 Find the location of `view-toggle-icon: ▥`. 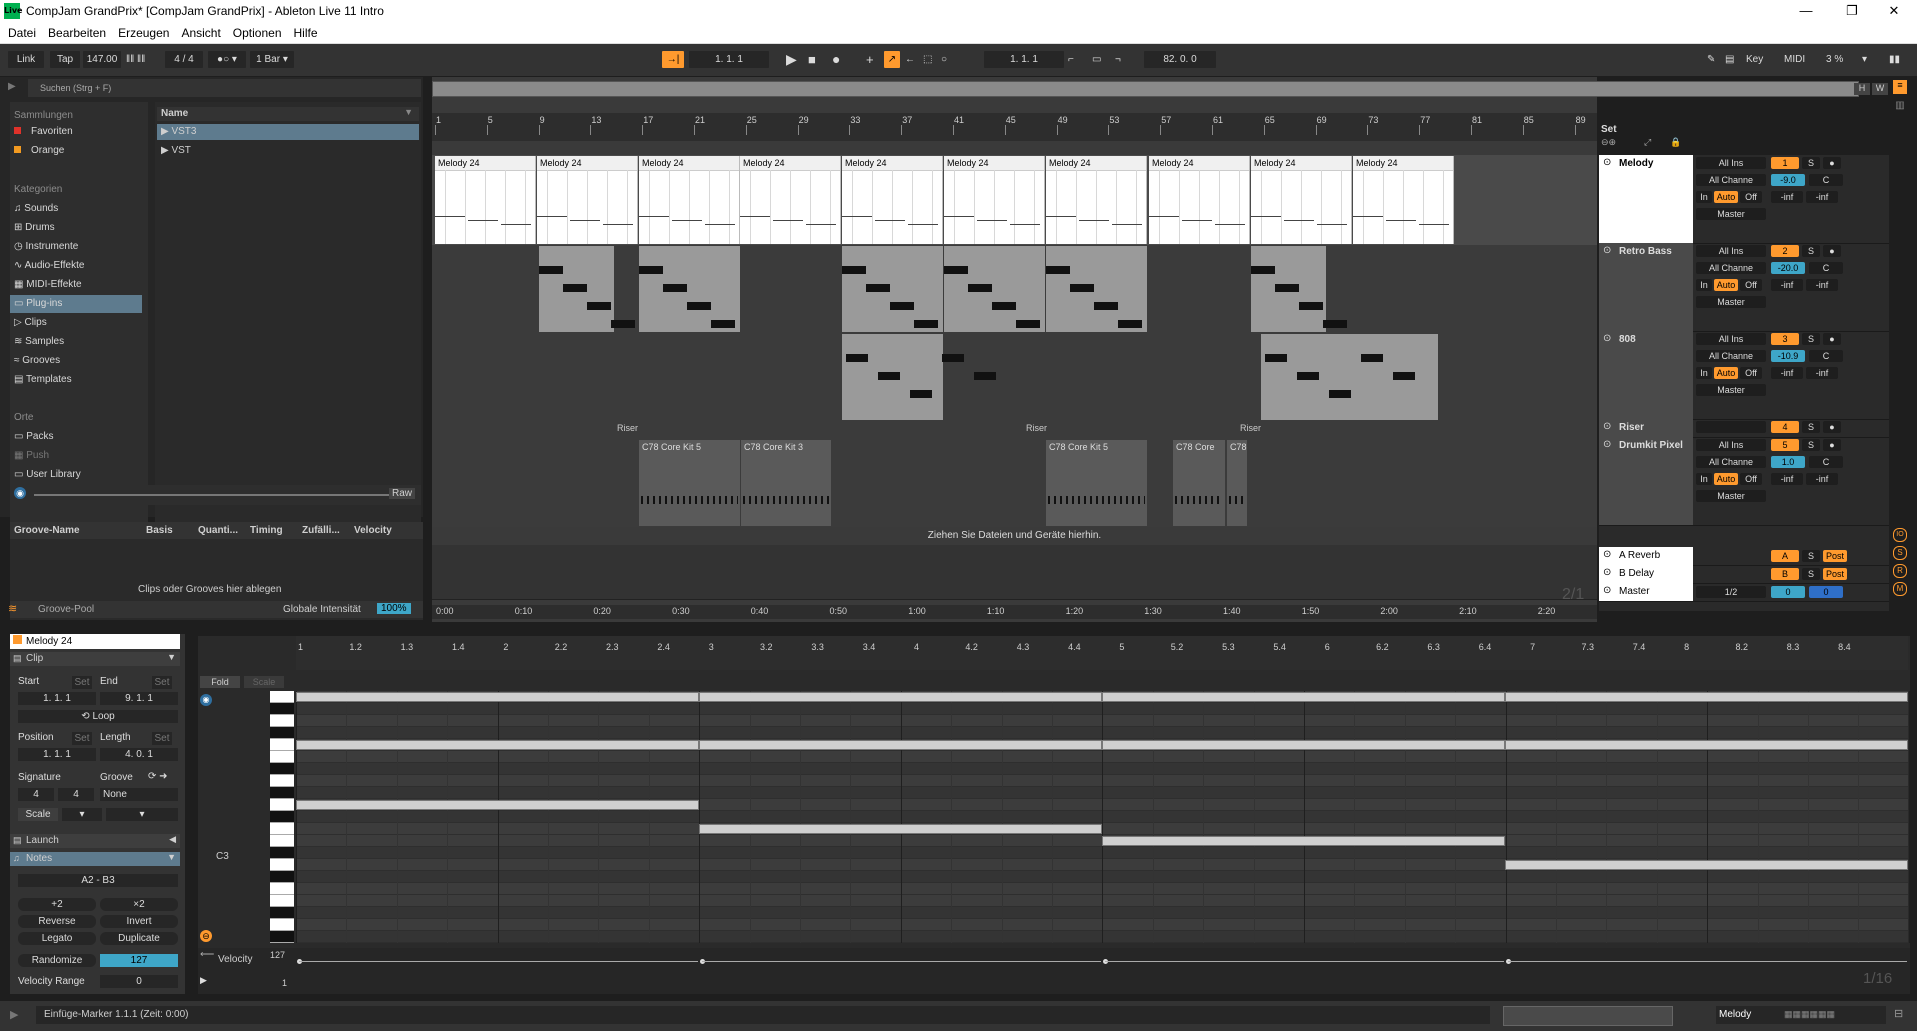

view-toggle-icon: ▥ is located at coordinates (1900, 107).